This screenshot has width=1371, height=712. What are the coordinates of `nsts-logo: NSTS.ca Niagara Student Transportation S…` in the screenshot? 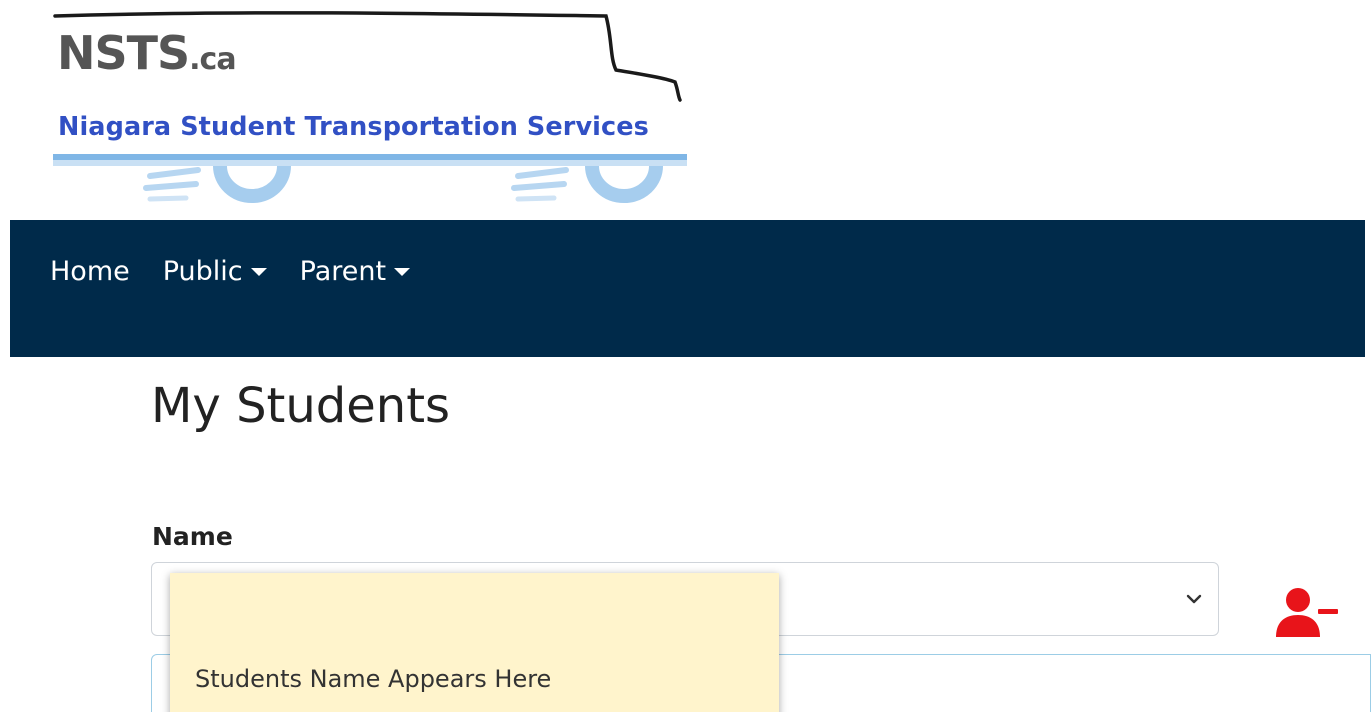 It's located at (370, 110).